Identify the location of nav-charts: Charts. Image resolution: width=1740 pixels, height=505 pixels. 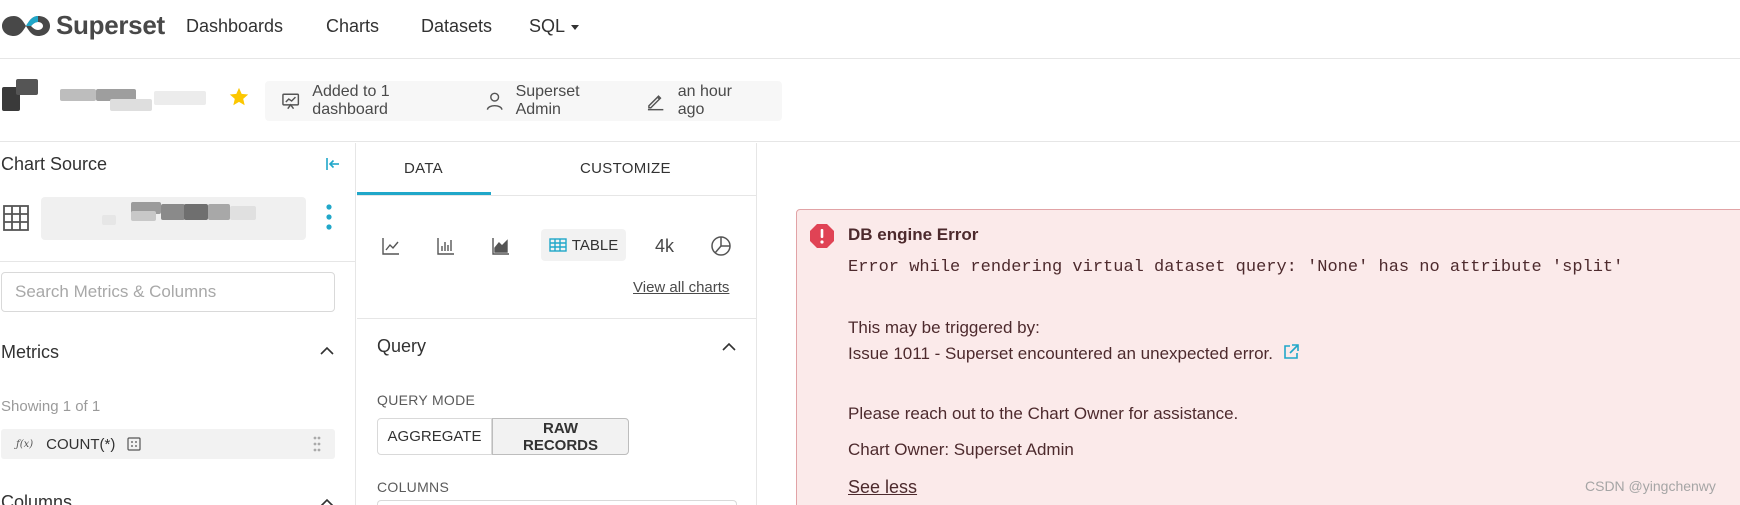
(352, 26).